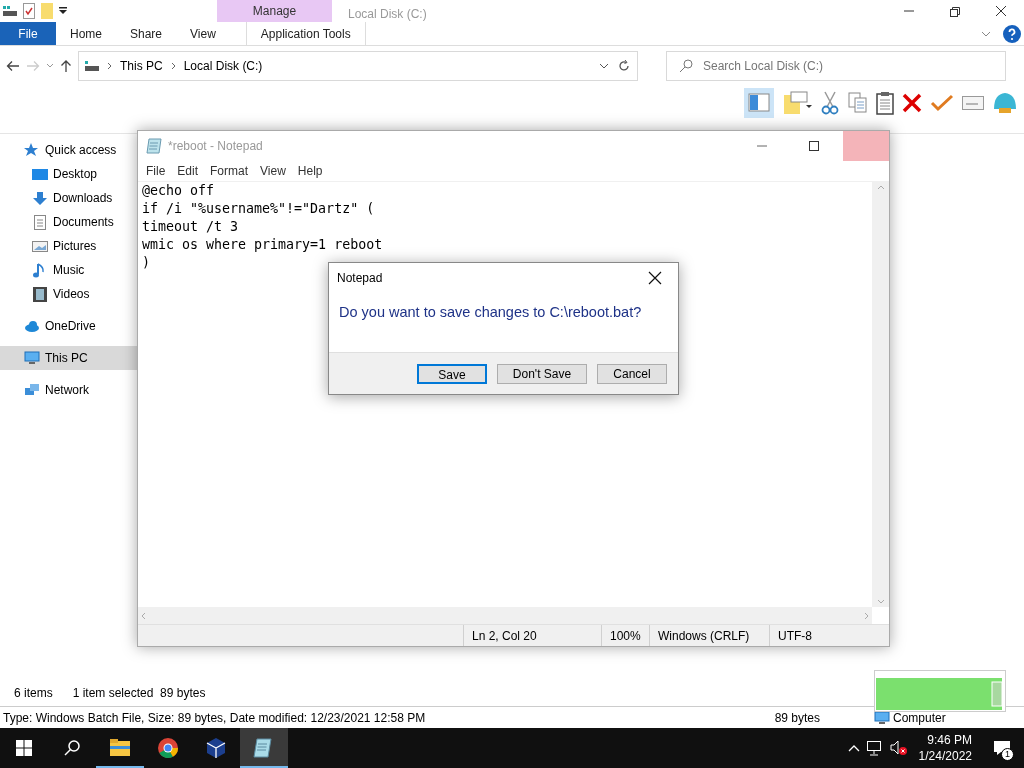  I want to click on cube-icon, so click(216, 748).